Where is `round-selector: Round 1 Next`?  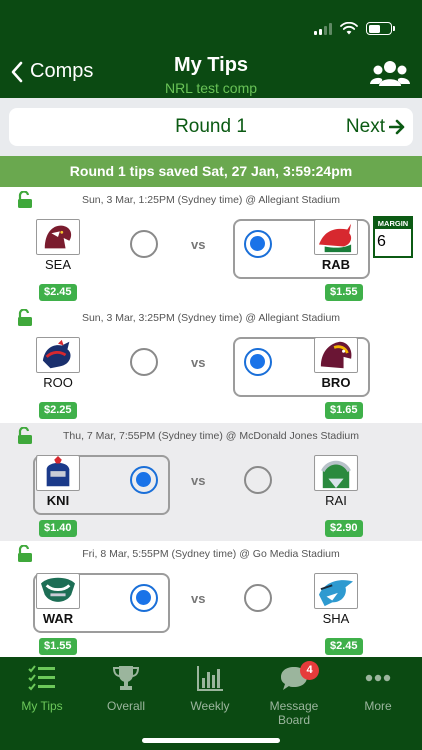
round-selector: Round 1 Next is located at coordinates (211, 127).